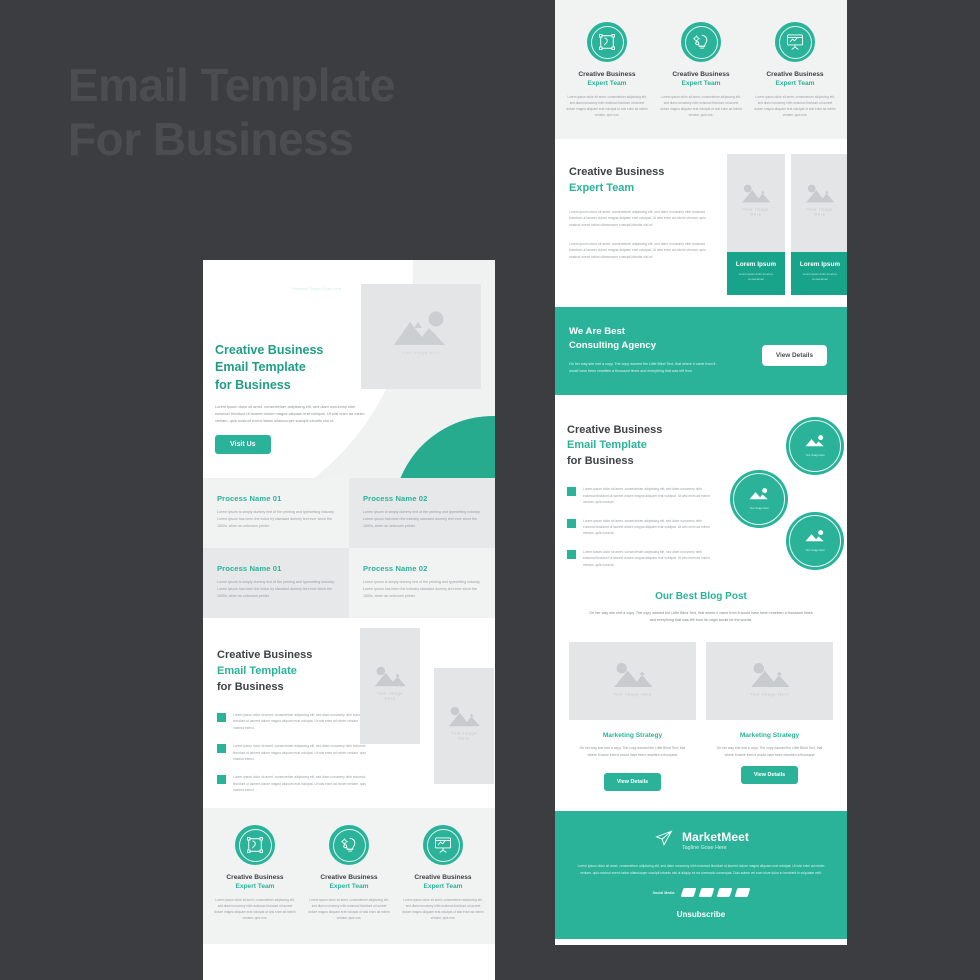  What do you see at coordinates (820, 264) in the screenshot?
I see `team-member-name: Lorem Ipsum` at bounding box center [820, 264].